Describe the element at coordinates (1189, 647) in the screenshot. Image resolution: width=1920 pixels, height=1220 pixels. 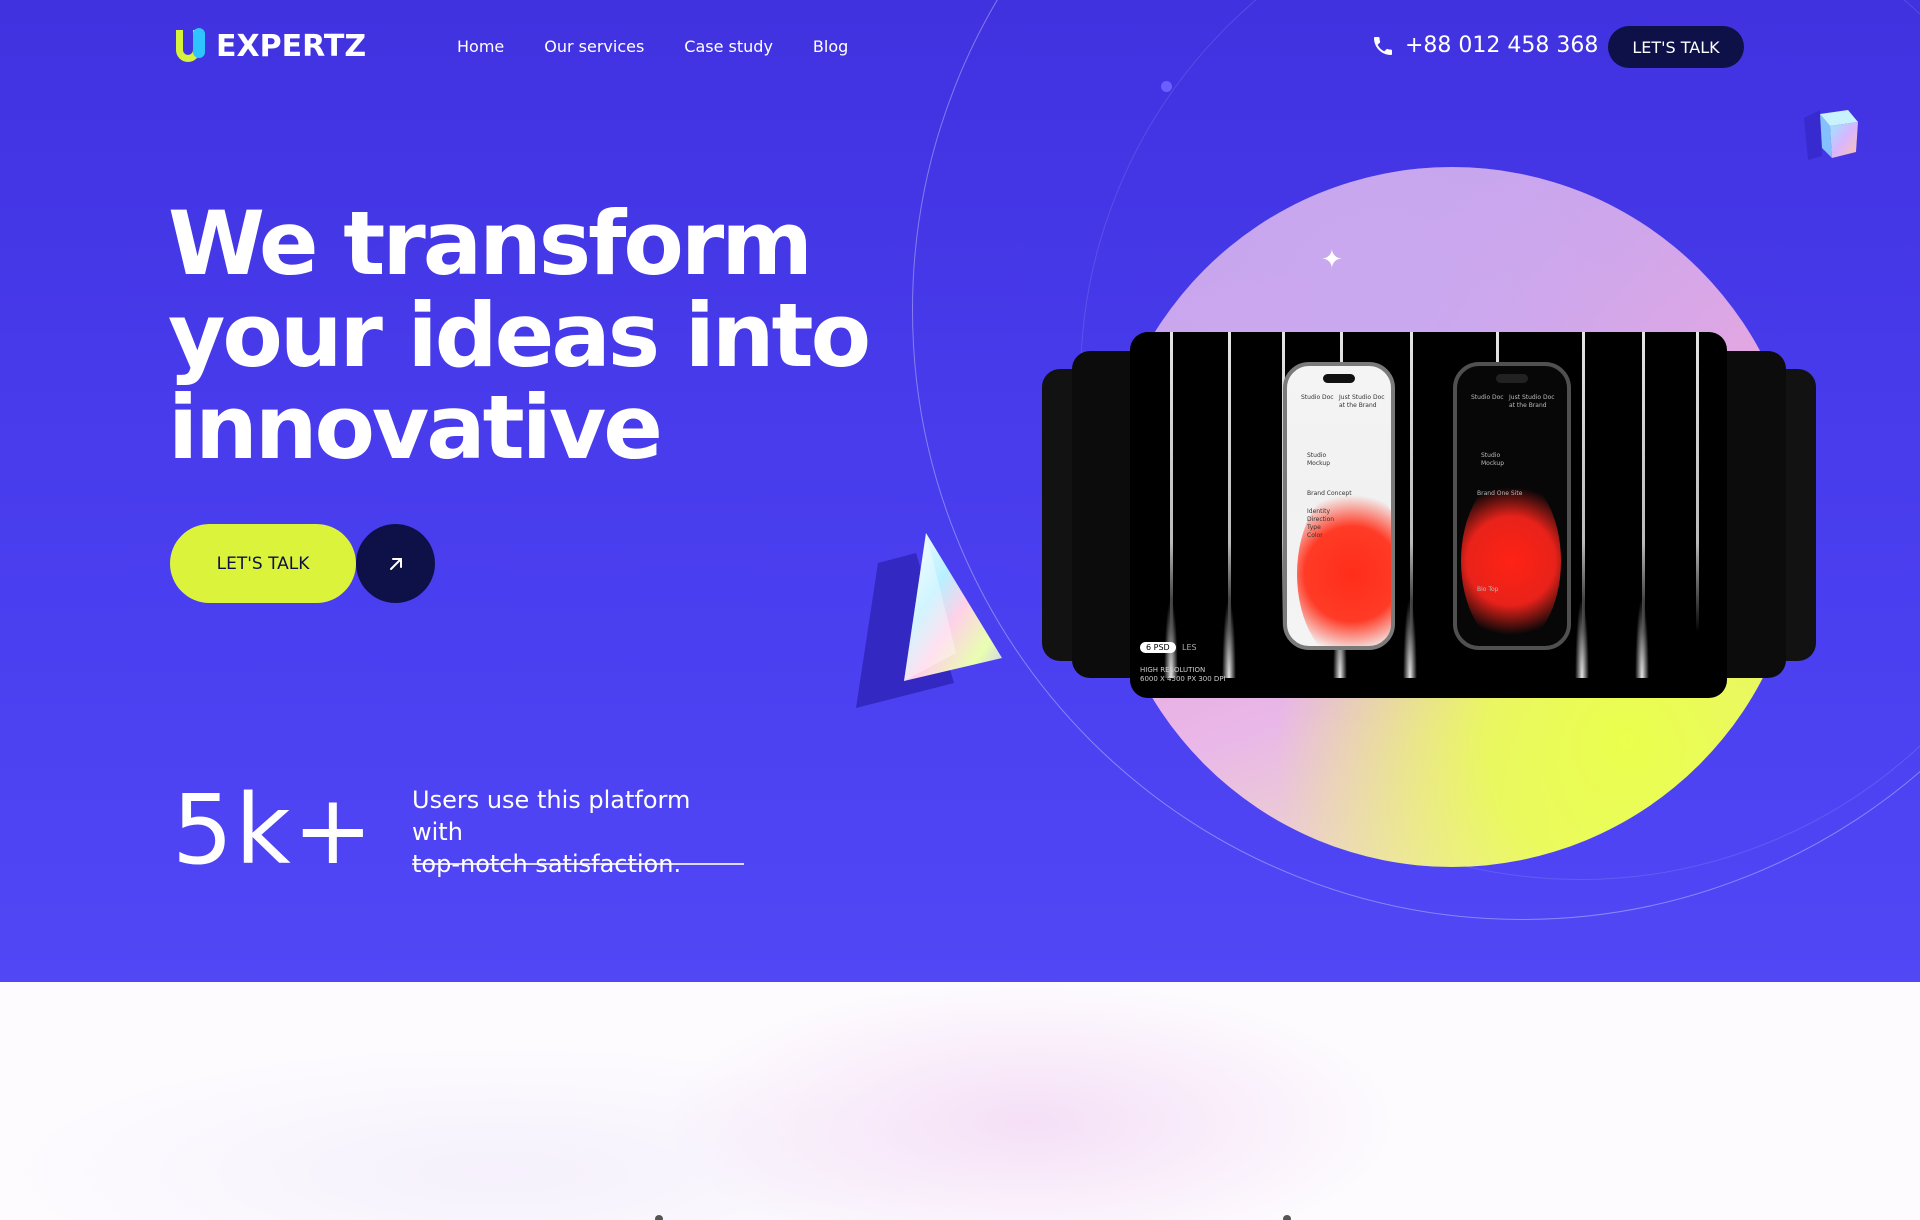
I see `psd-badge-suffix: LES` at that location.